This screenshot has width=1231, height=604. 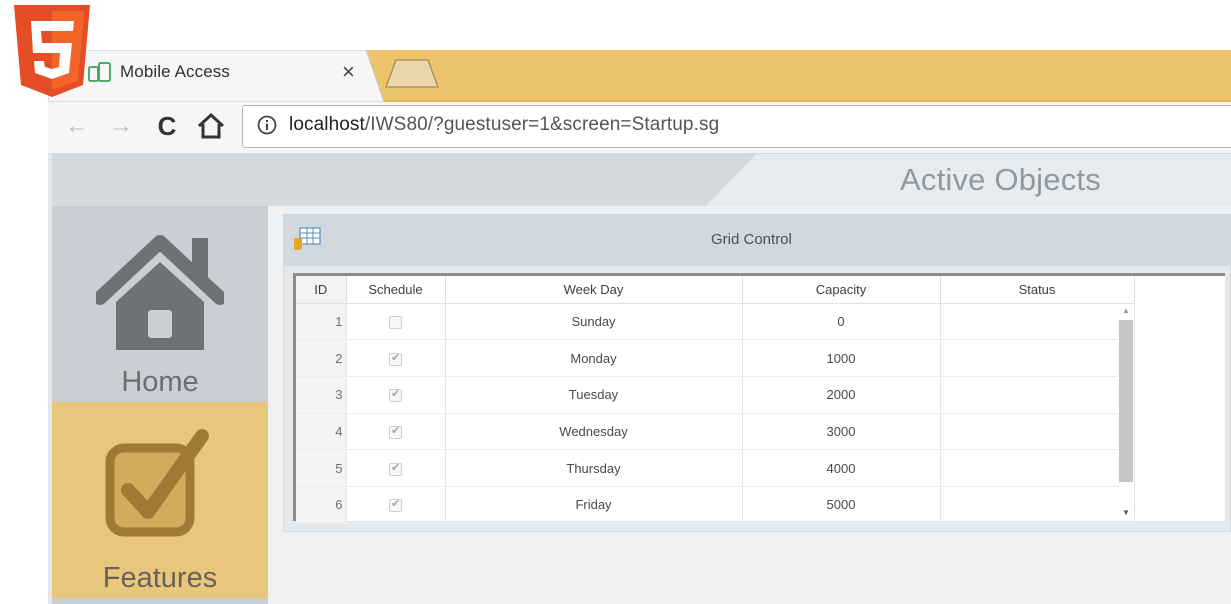 I want to click on new-tab-button, so click(x=411, y=73).